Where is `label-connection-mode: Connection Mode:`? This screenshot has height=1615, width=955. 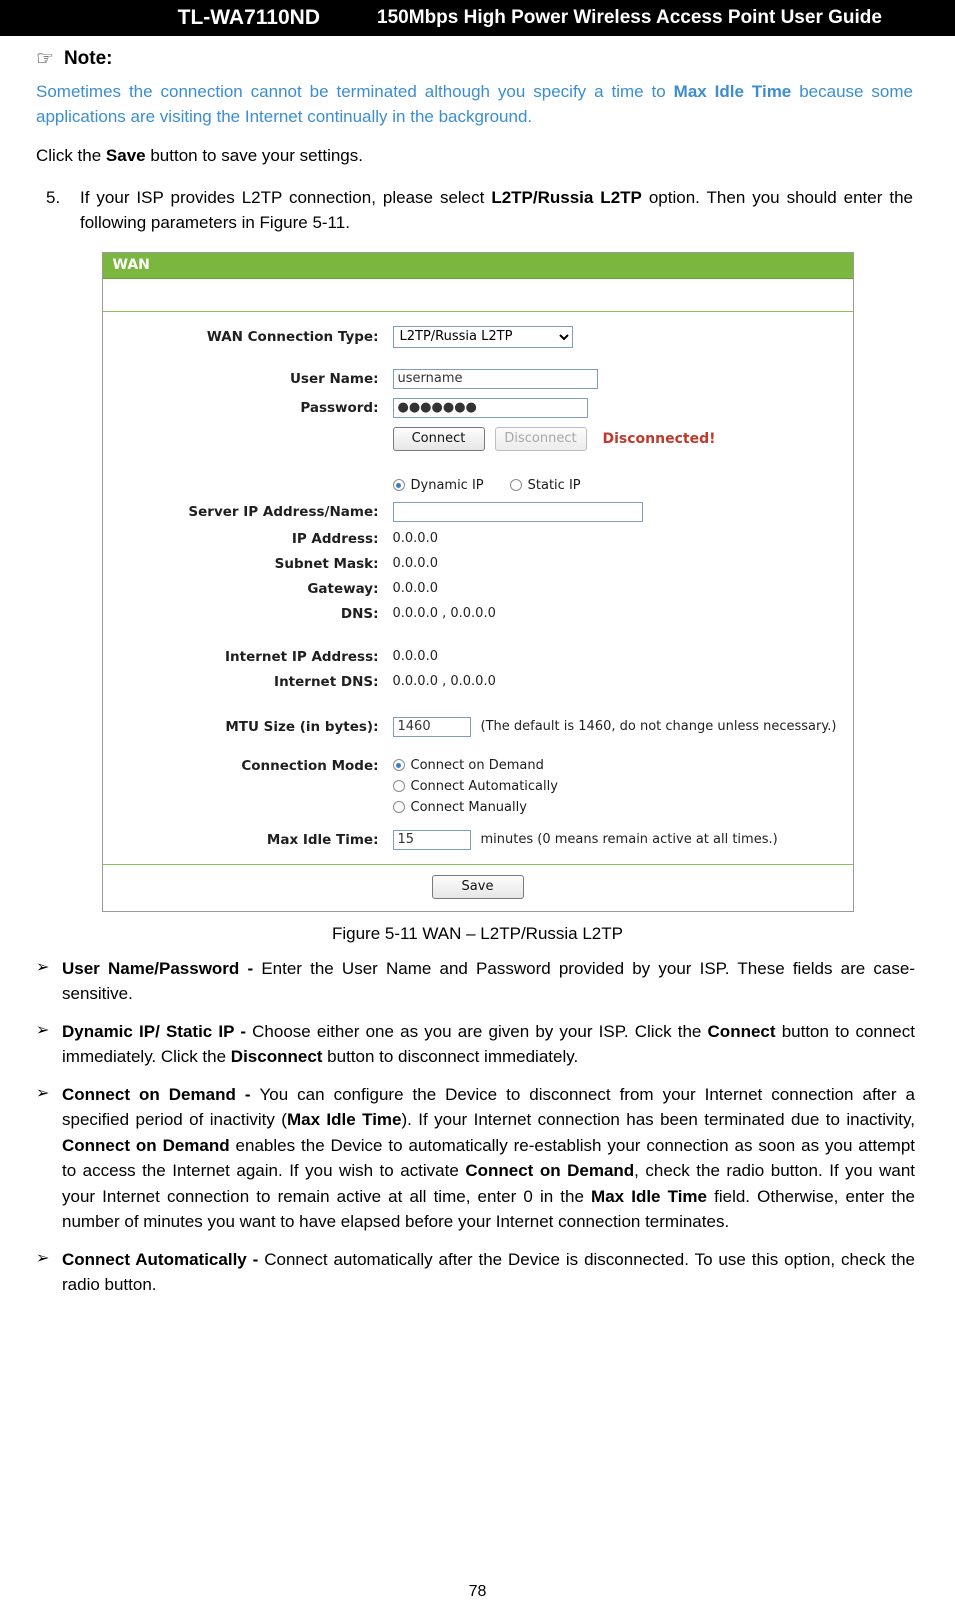 label-connection-mode: Connection Mode: is located at coordinates (310, 765).